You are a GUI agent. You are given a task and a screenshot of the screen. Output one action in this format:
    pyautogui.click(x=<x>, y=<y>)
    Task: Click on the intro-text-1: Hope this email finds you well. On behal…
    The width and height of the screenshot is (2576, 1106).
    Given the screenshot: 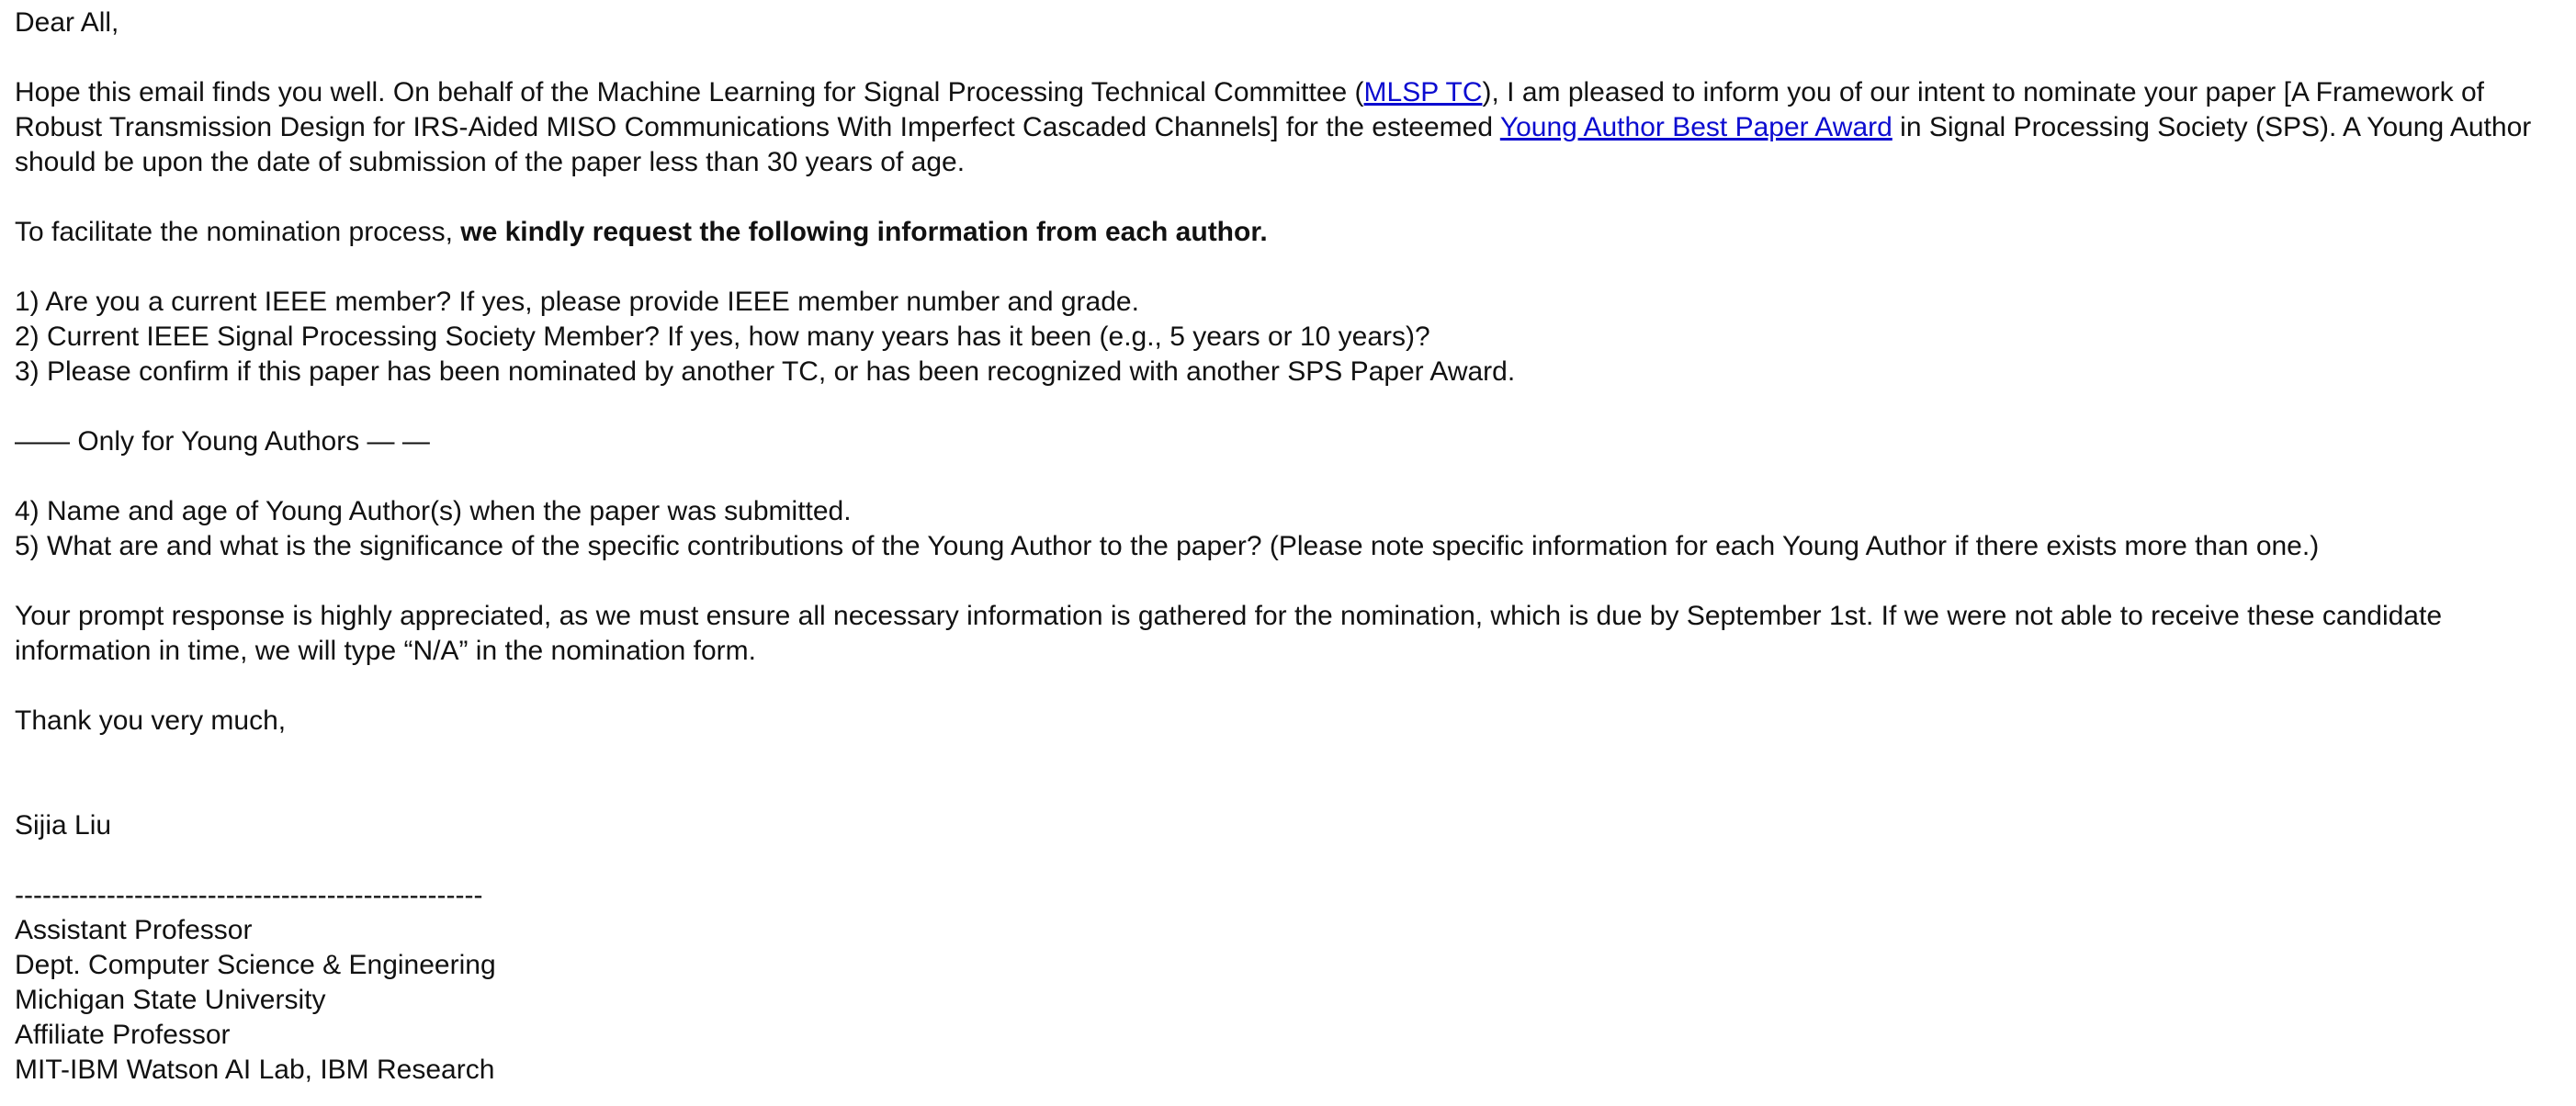 What is the action you would take?
    pyautogui.click(x=689, y=92)
    